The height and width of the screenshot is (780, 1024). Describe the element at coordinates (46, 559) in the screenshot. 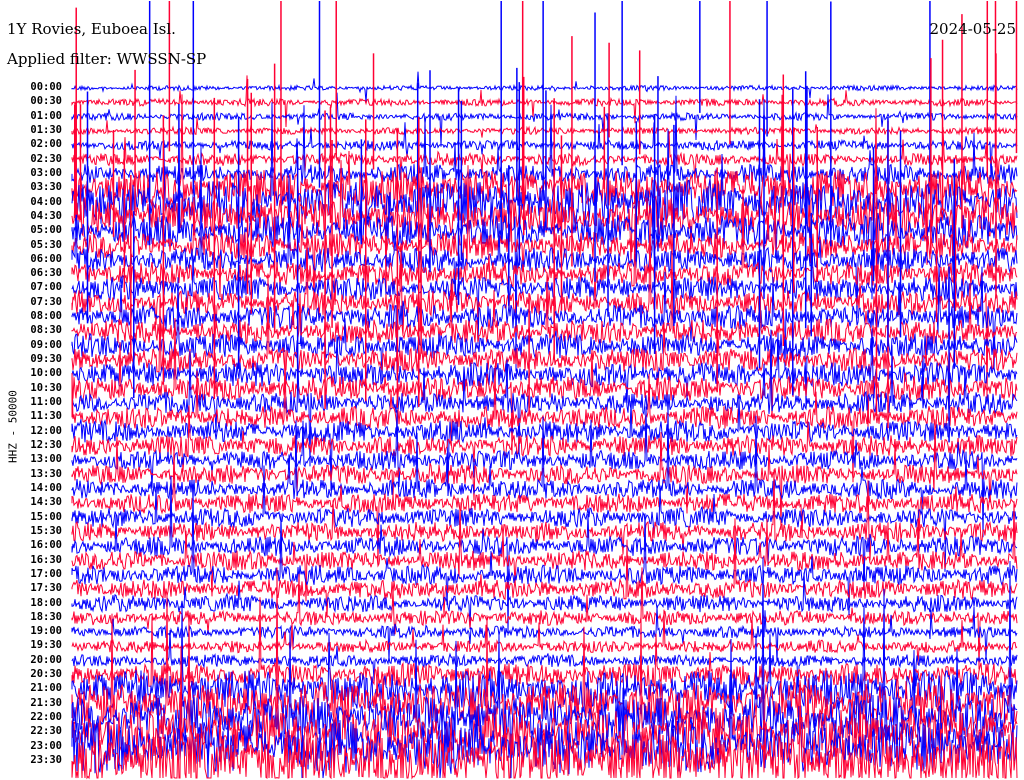

I see `row-tick-label: 16:30` at that location.